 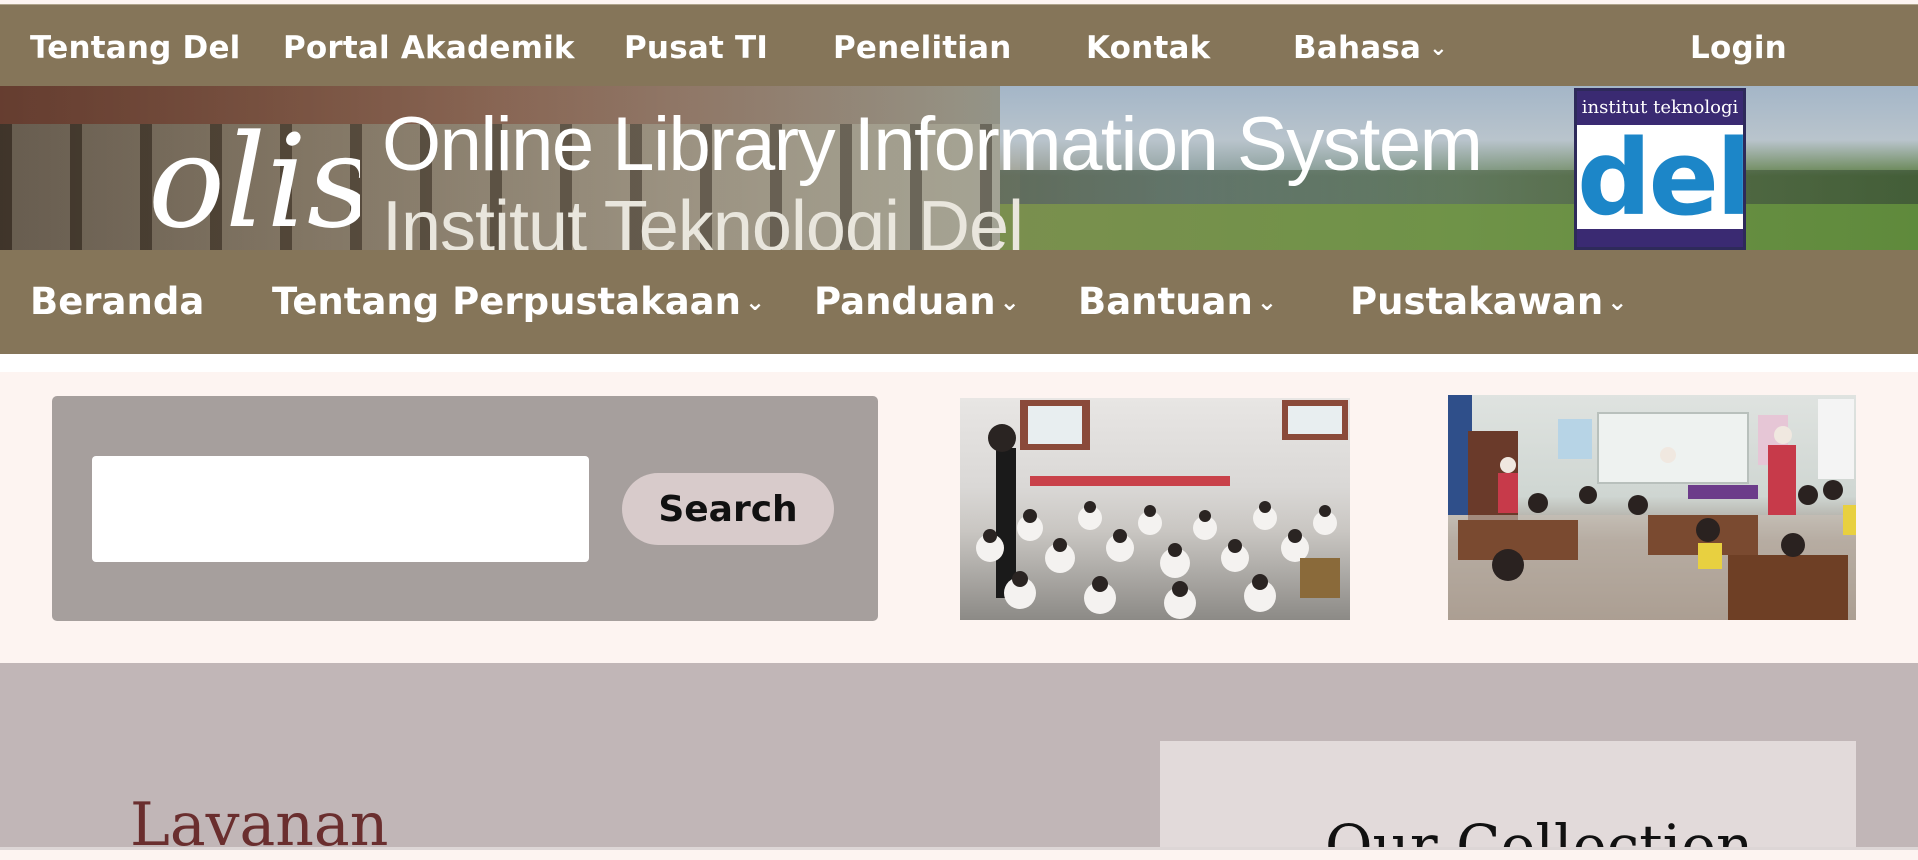 What do you see at coordinates (117, 302) in the screenshot?
I see `nav-beranda: Beranda` at bounding box center [117, 302].